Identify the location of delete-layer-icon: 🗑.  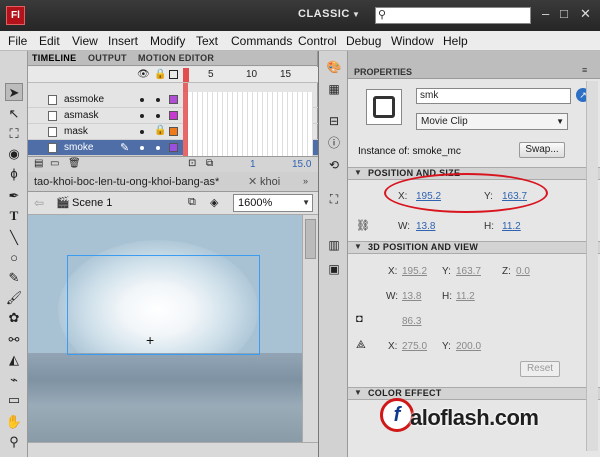
(74, 163).